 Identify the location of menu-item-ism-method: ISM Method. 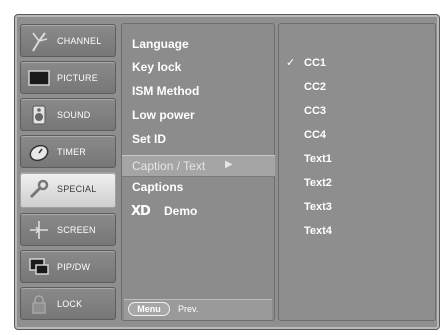
(165, 91).